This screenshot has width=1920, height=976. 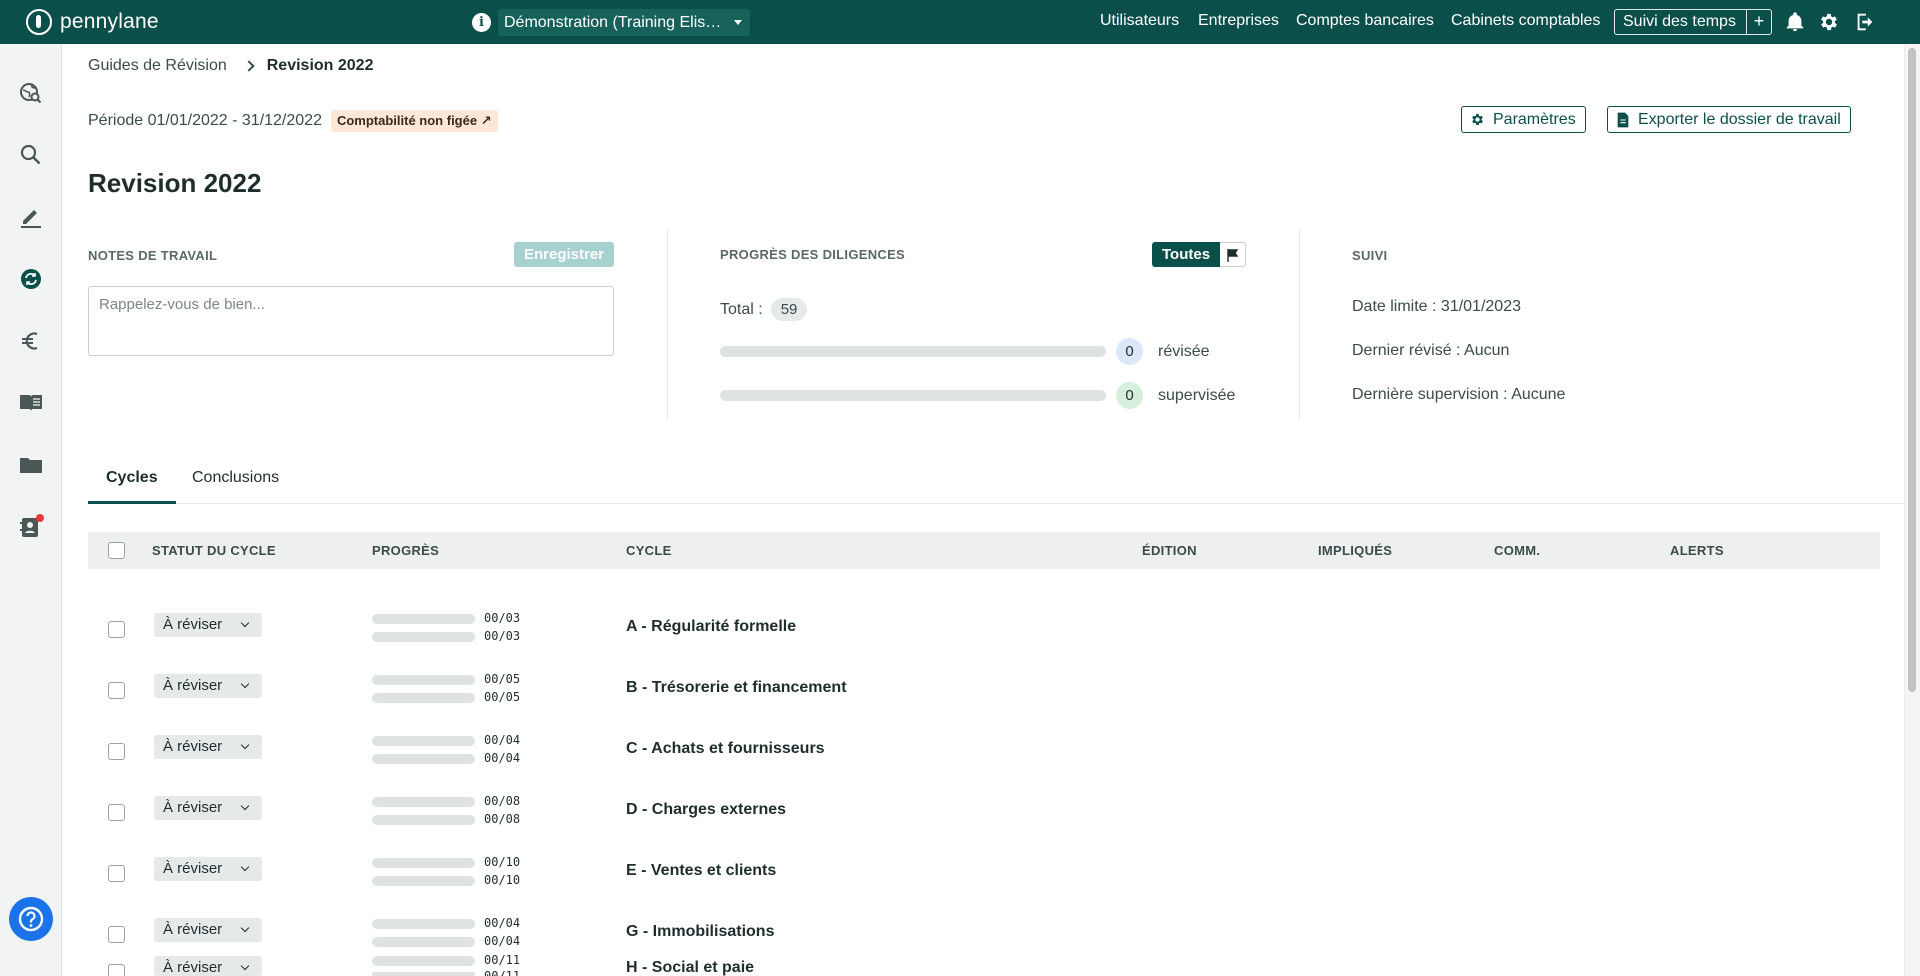 What do you see at coordinates (31, 403) in the screenshot?
I see `book-icon` at bounding box center [31, 403].